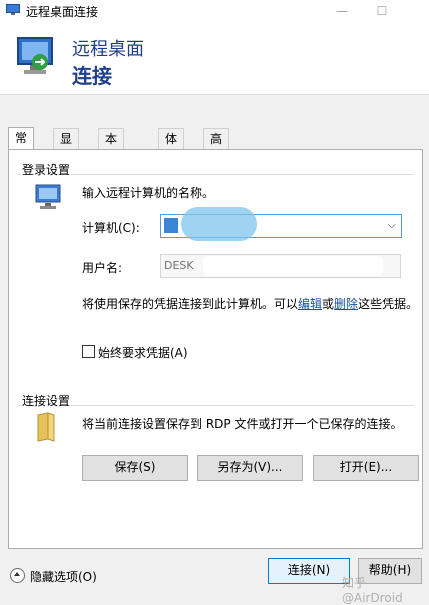 Image resolution: width=429 pixels, height=605 pixels. I want to click on computer-selected-text, so click(171, 225).